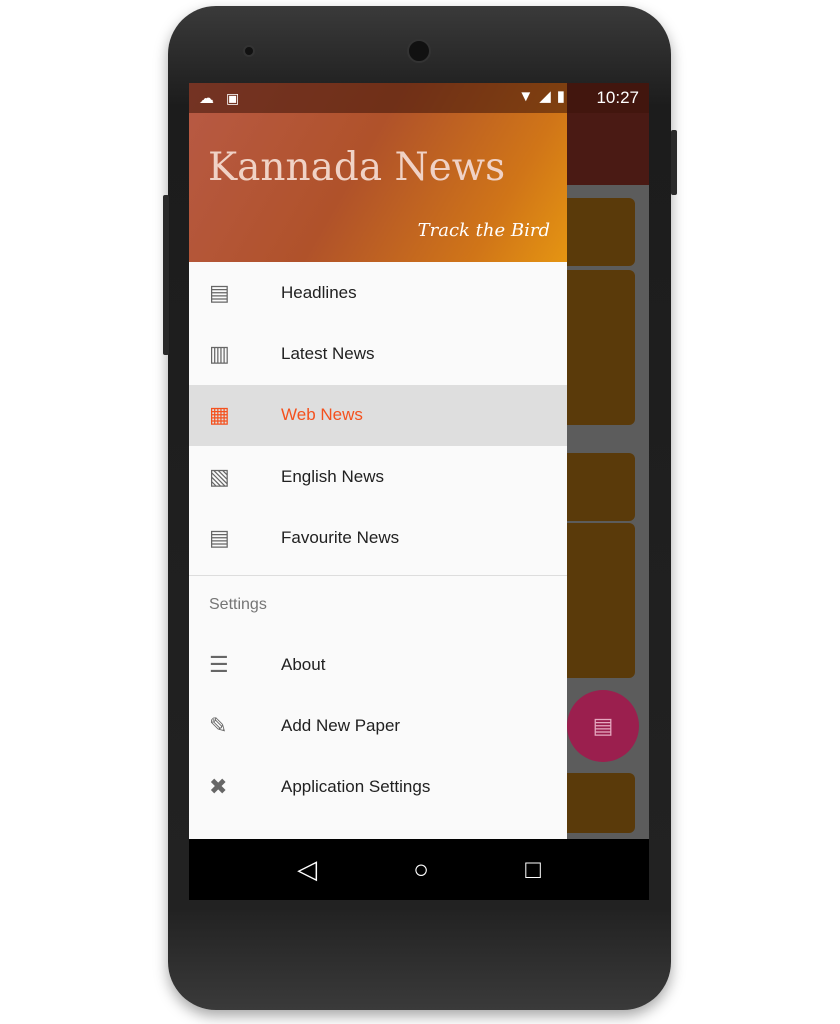 Image resolution: width=840 pixels, height=1024 pixels. I want to click on volume-button, so click(166, 275).